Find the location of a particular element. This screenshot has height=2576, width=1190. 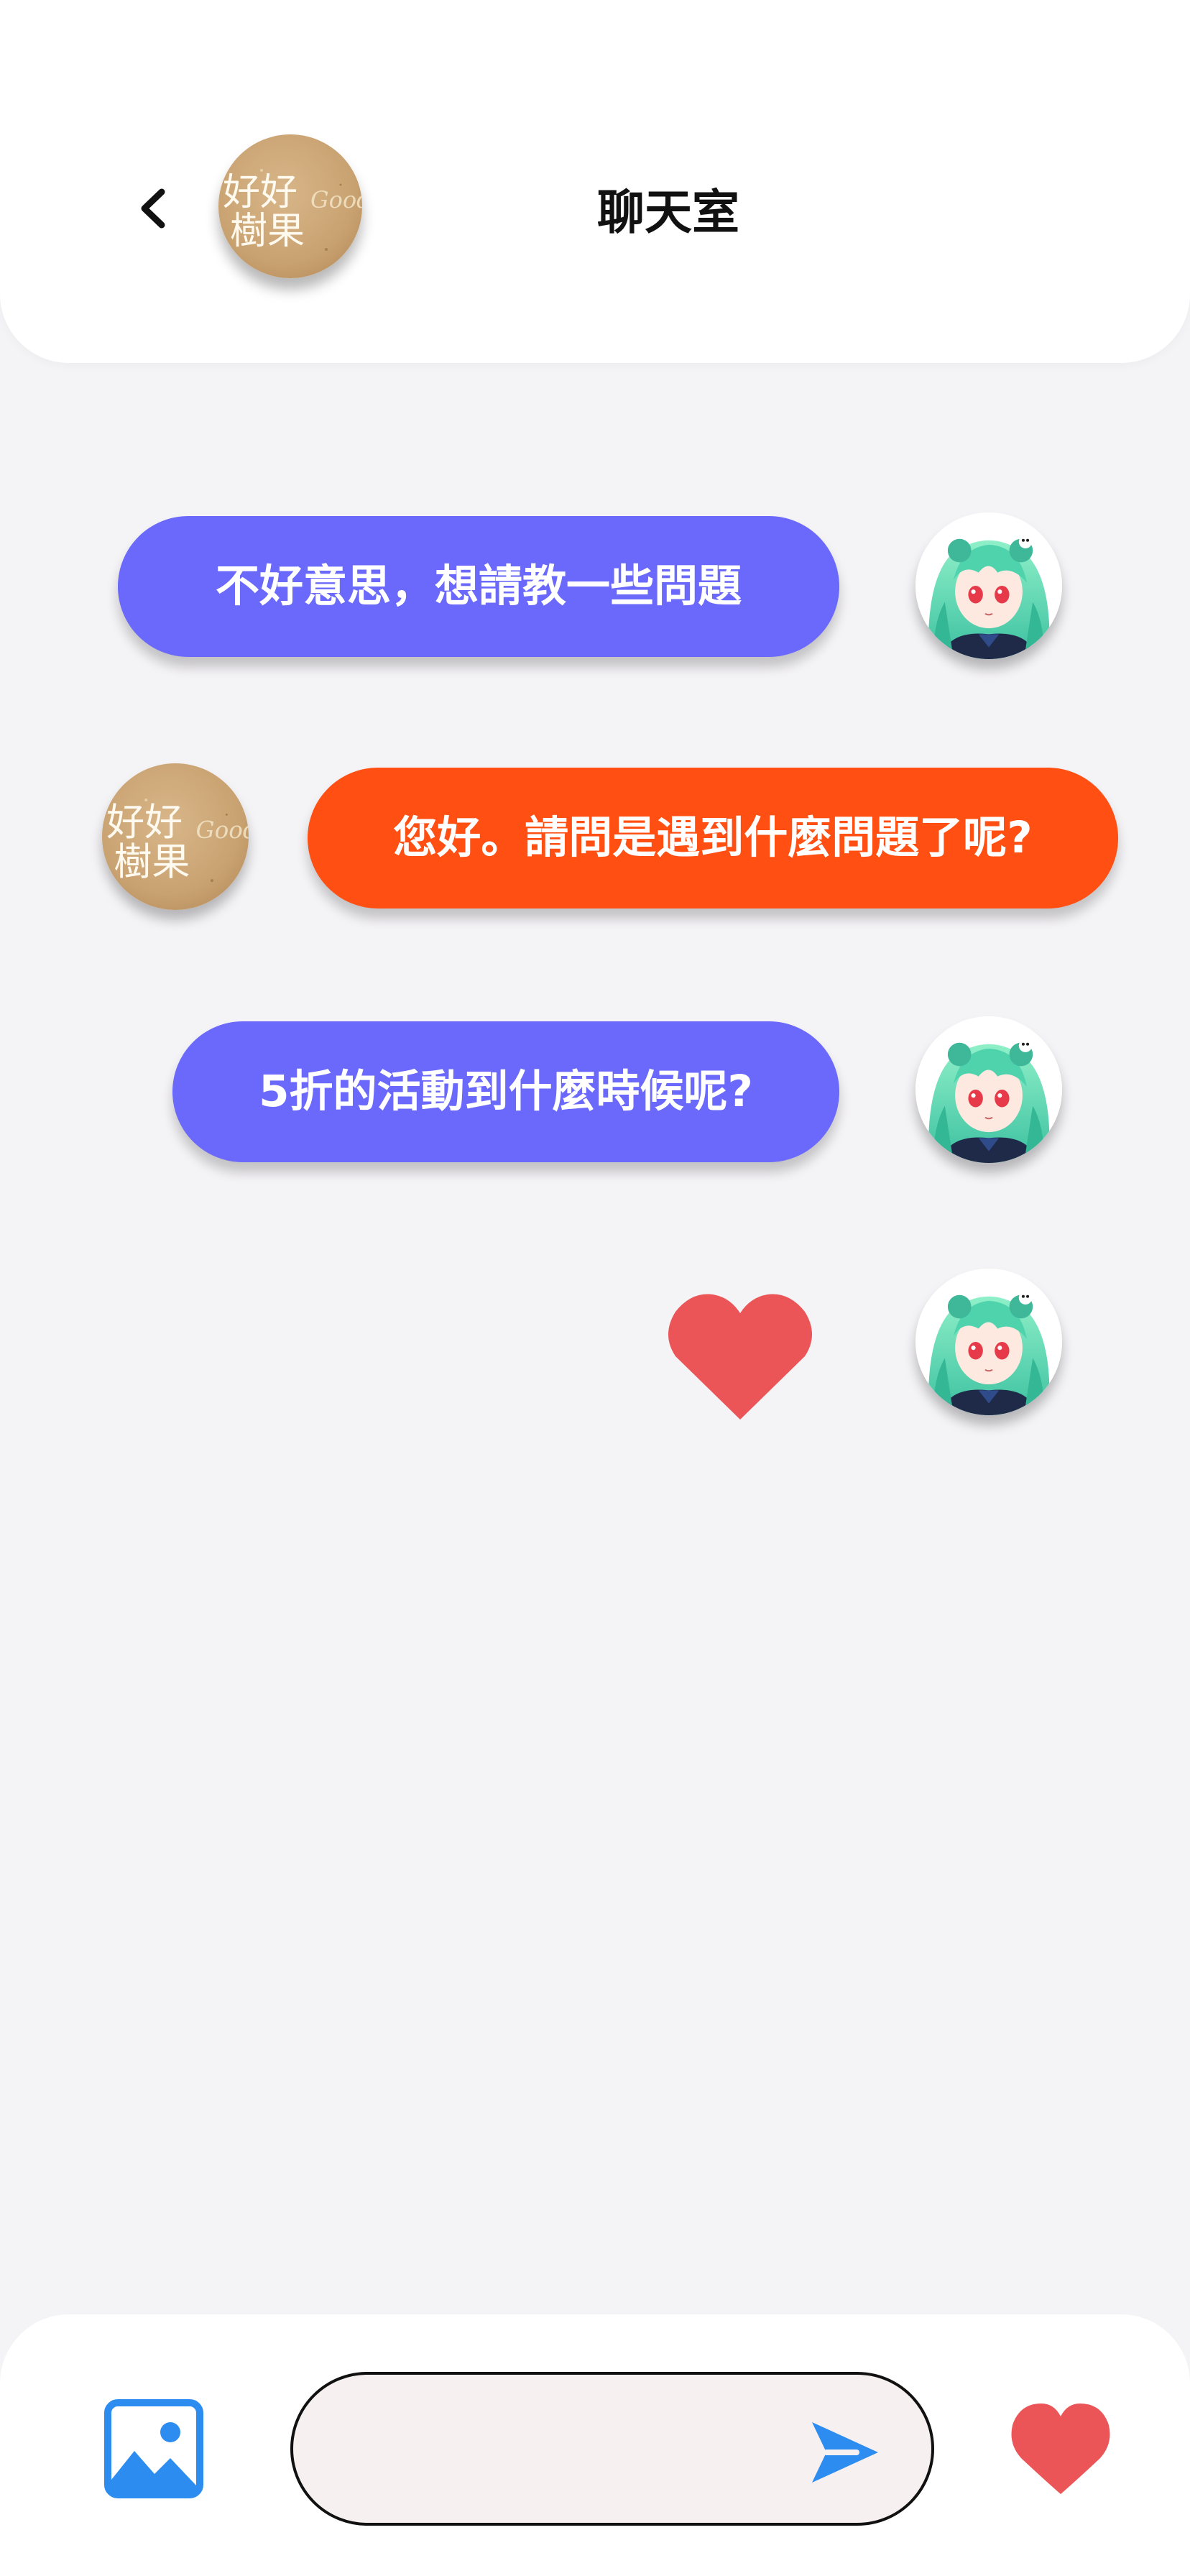

back-button is located at coordinates (151, 208).